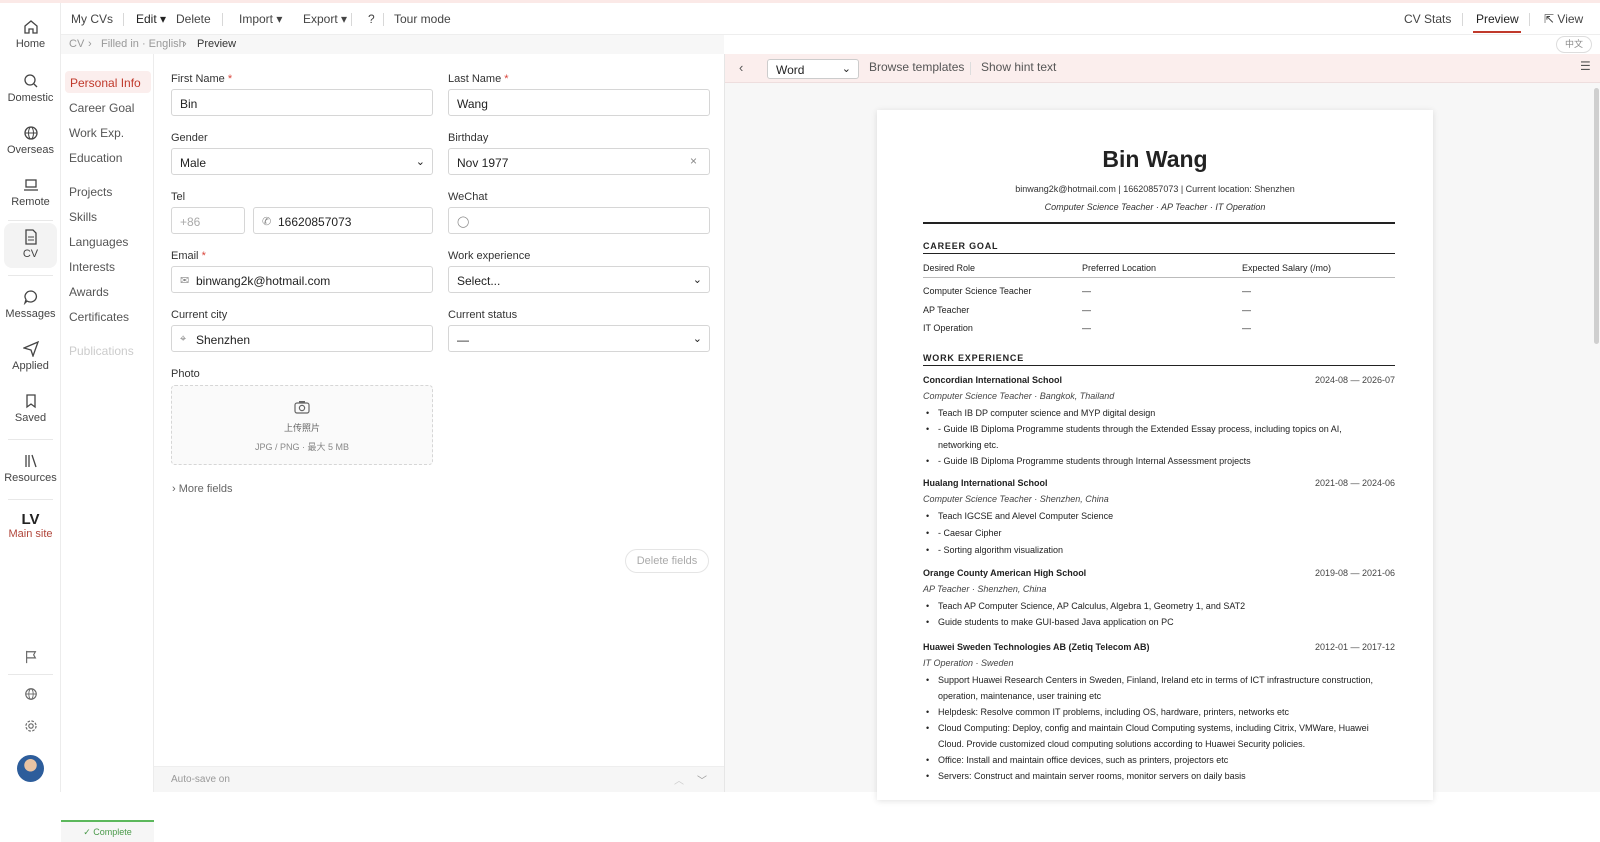  What do you see at coordinates (741, 67) in the screenshot?
I see `chevron-left-icon: ‹` at bounding box center [741, 67].